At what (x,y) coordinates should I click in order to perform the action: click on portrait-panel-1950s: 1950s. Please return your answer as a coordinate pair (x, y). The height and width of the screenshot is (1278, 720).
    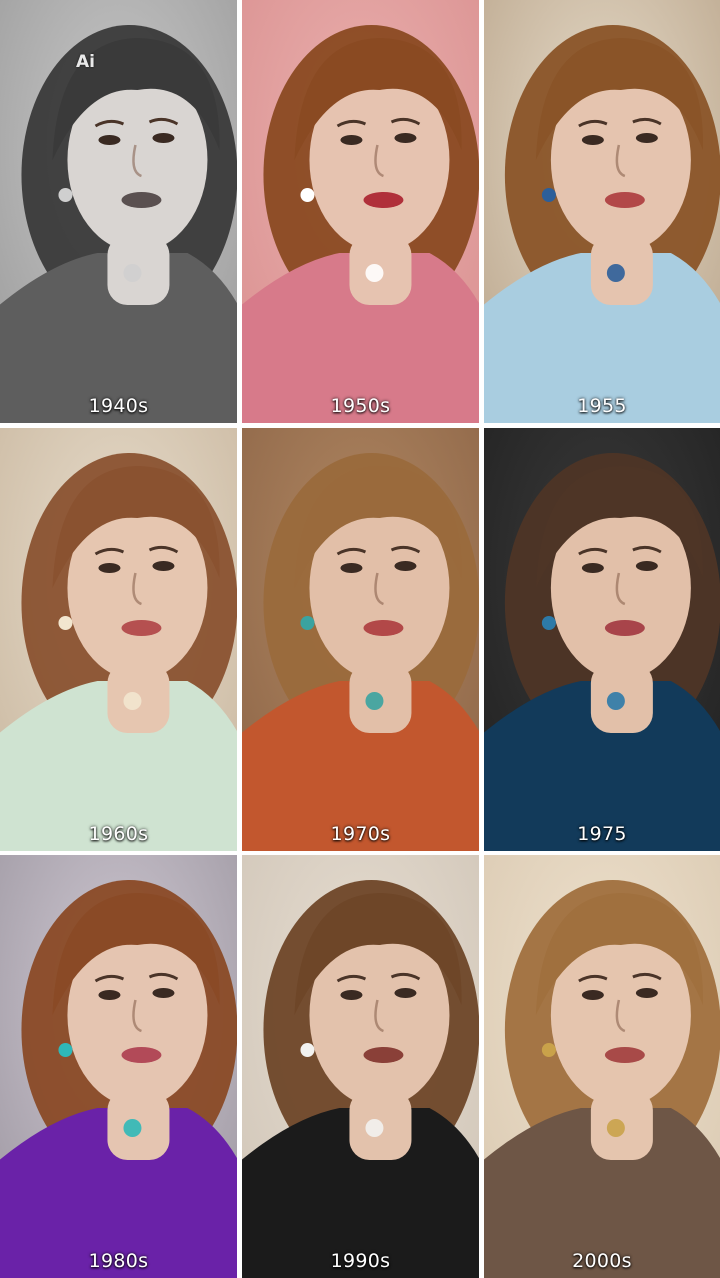
    Looking at the image, I should click on (360, 211).